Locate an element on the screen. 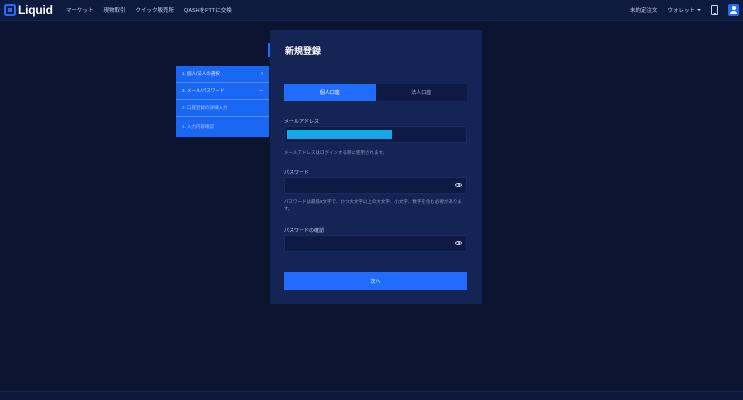 This screenshot has width=743, height=400. tab-corporate: 法人口座 is located at coordinates (422, 92).